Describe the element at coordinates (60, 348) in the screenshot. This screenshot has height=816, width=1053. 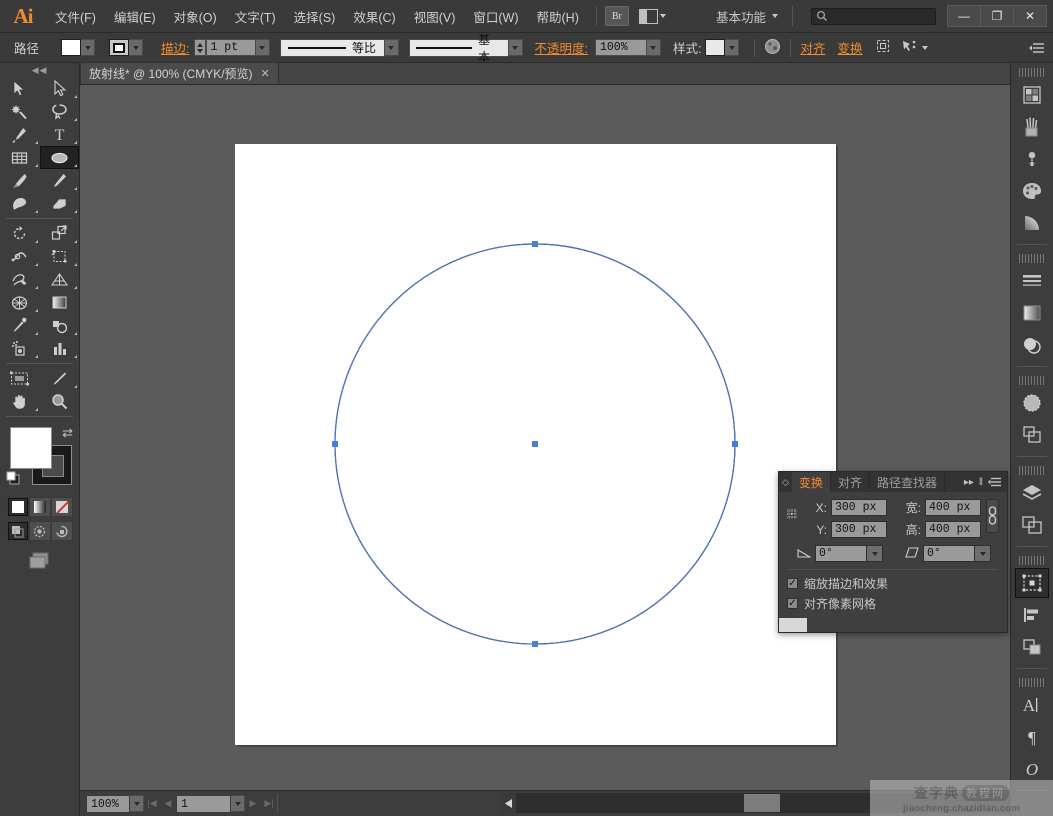
I see `column-graph-tool` at that location.